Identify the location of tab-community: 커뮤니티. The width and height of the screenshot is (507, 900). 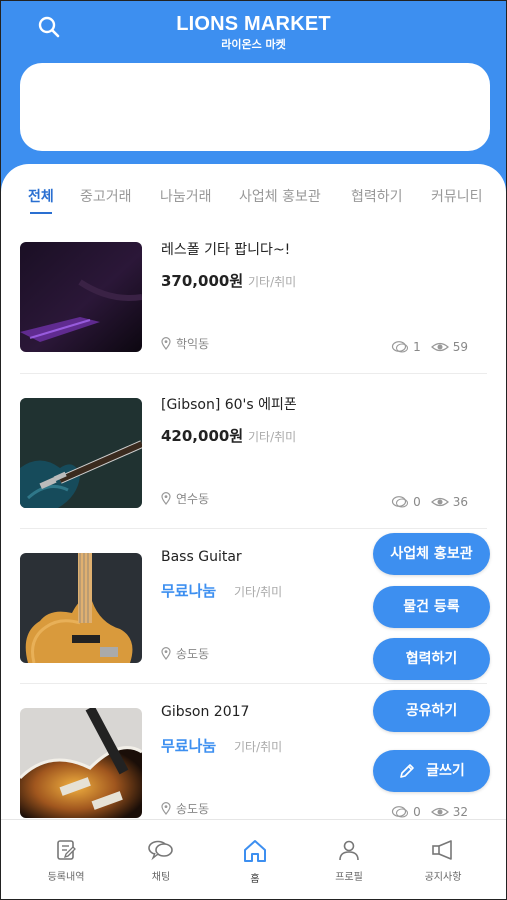
(457, 199).